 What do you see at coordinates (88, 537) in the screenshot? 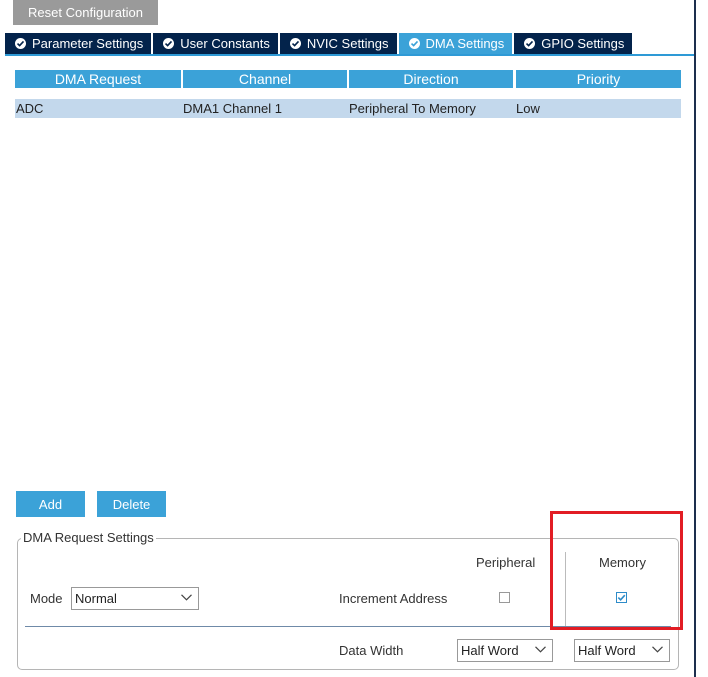
I see `group-legend: DMA Request Settings` at bounding box center [88, 537].